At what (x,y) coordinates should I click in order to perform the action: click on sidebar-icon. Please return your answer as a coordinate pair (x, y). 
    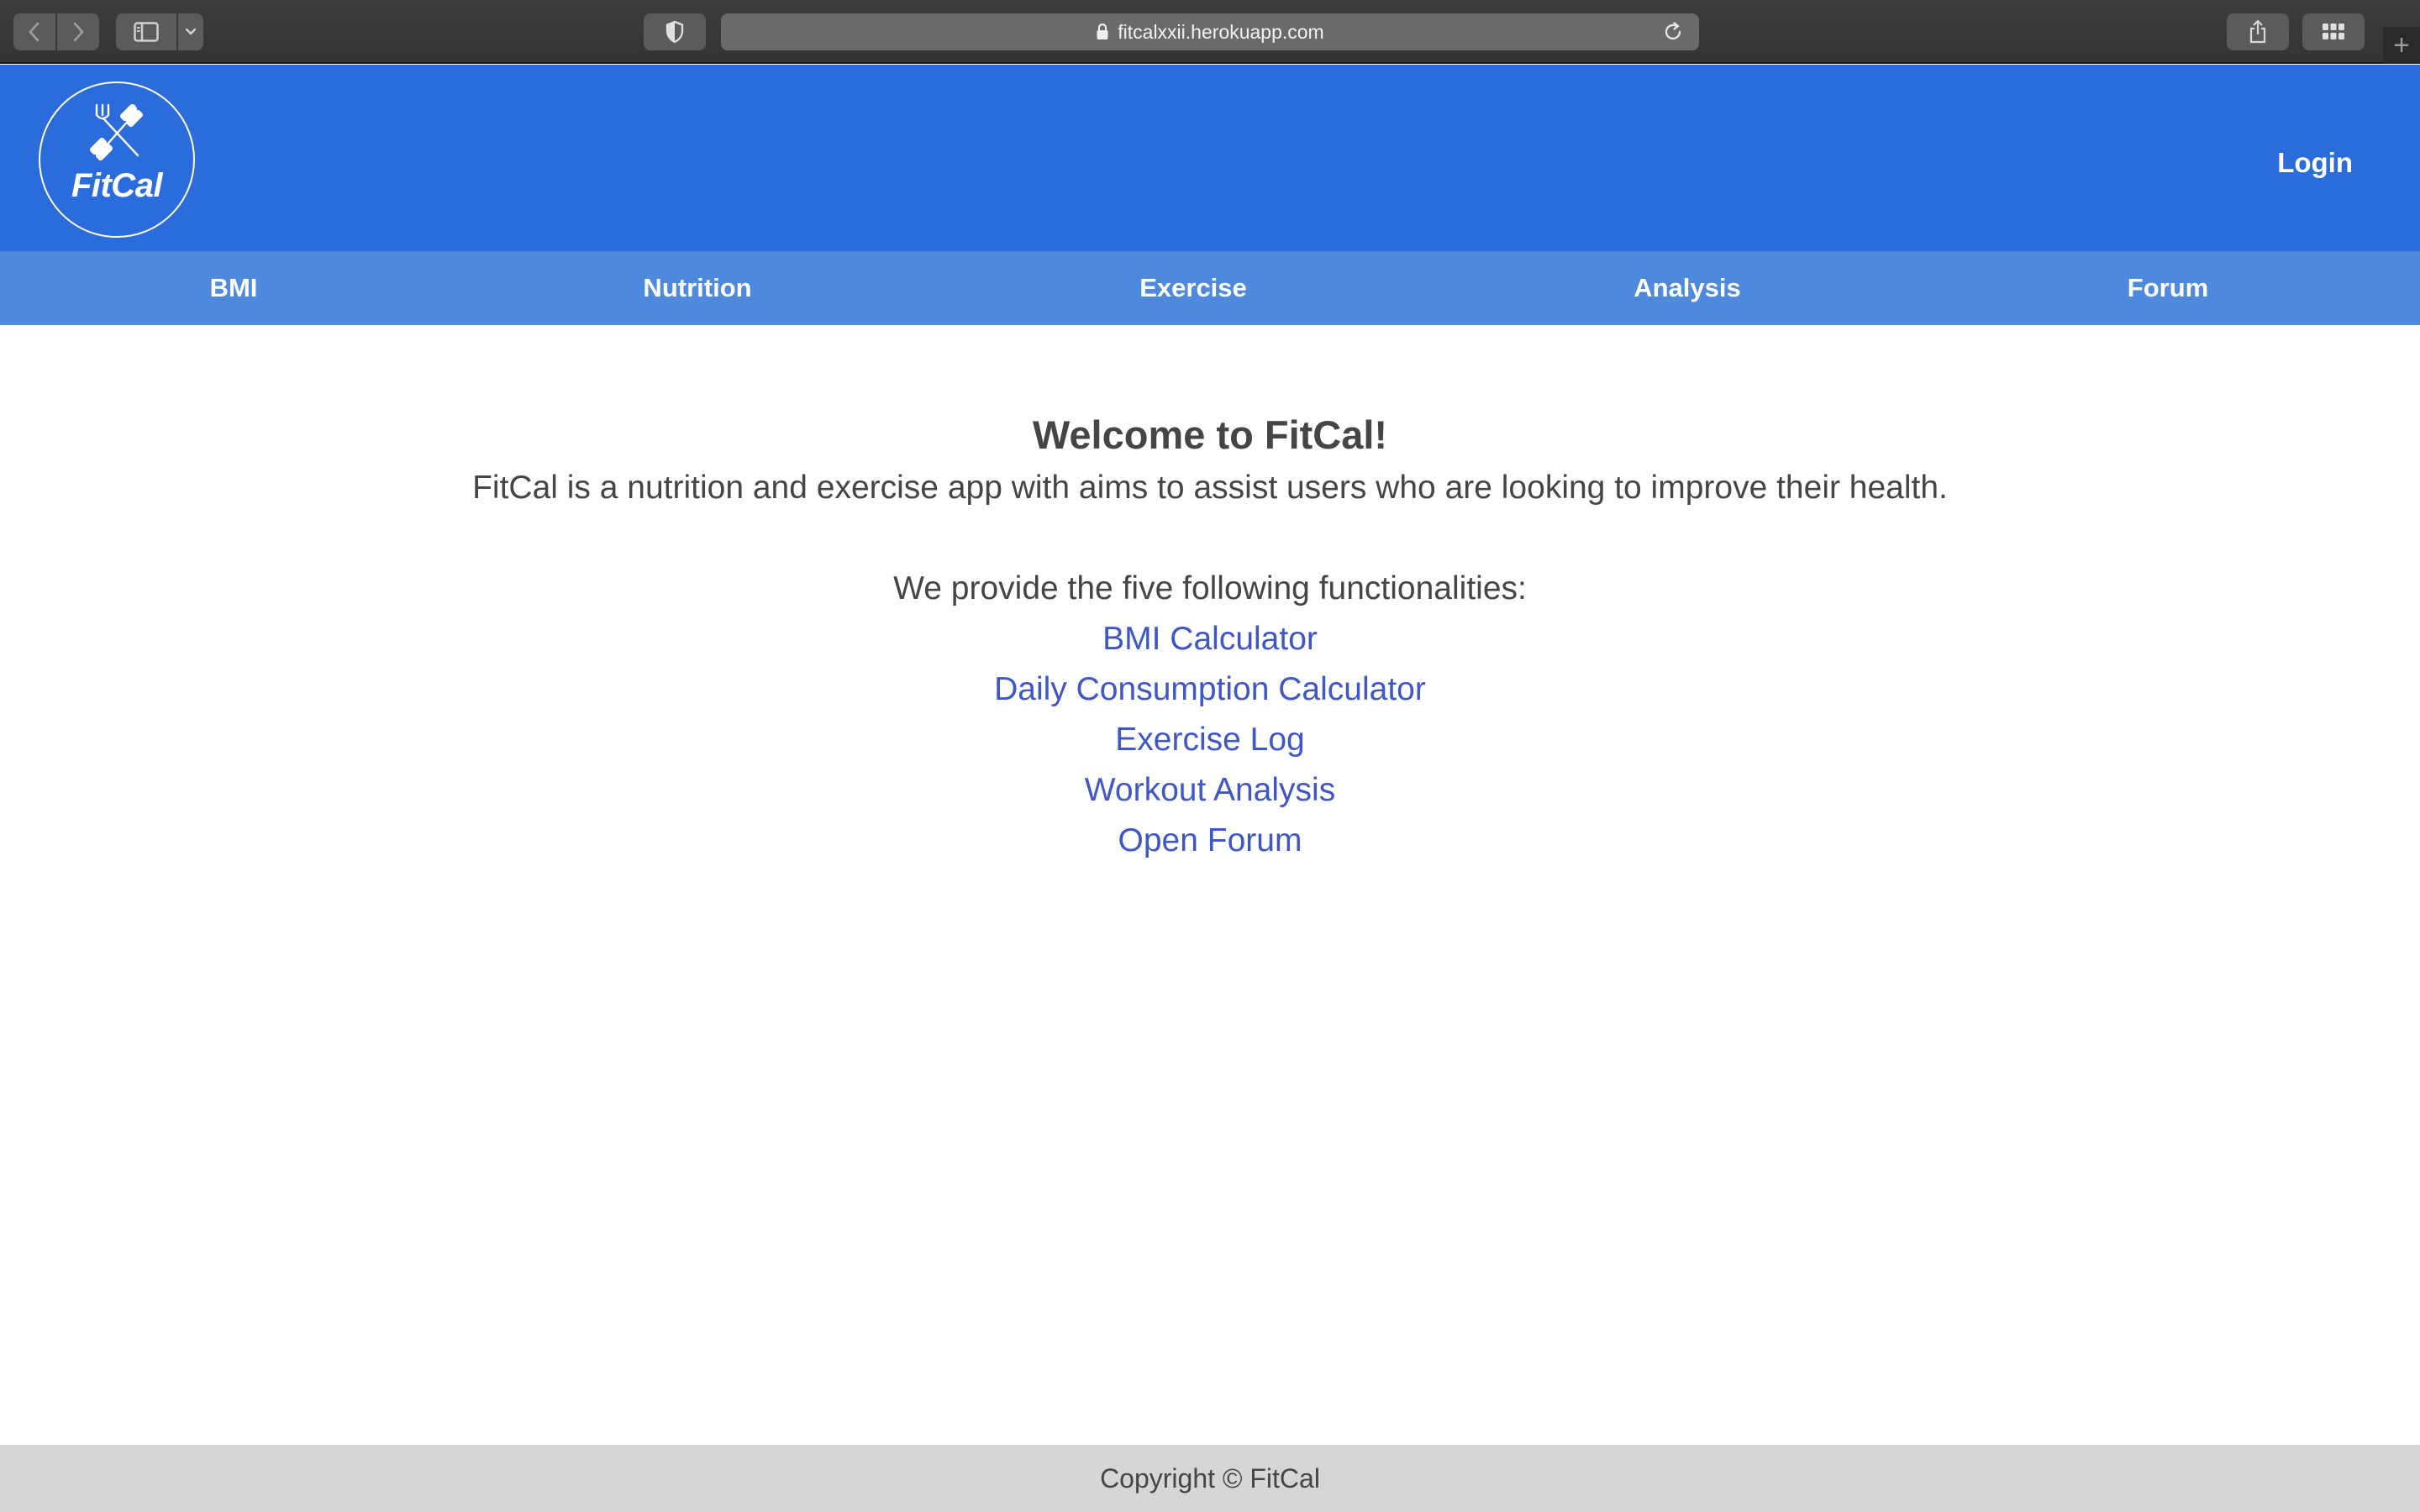
    Looking at the image, I should click on (146, 32).